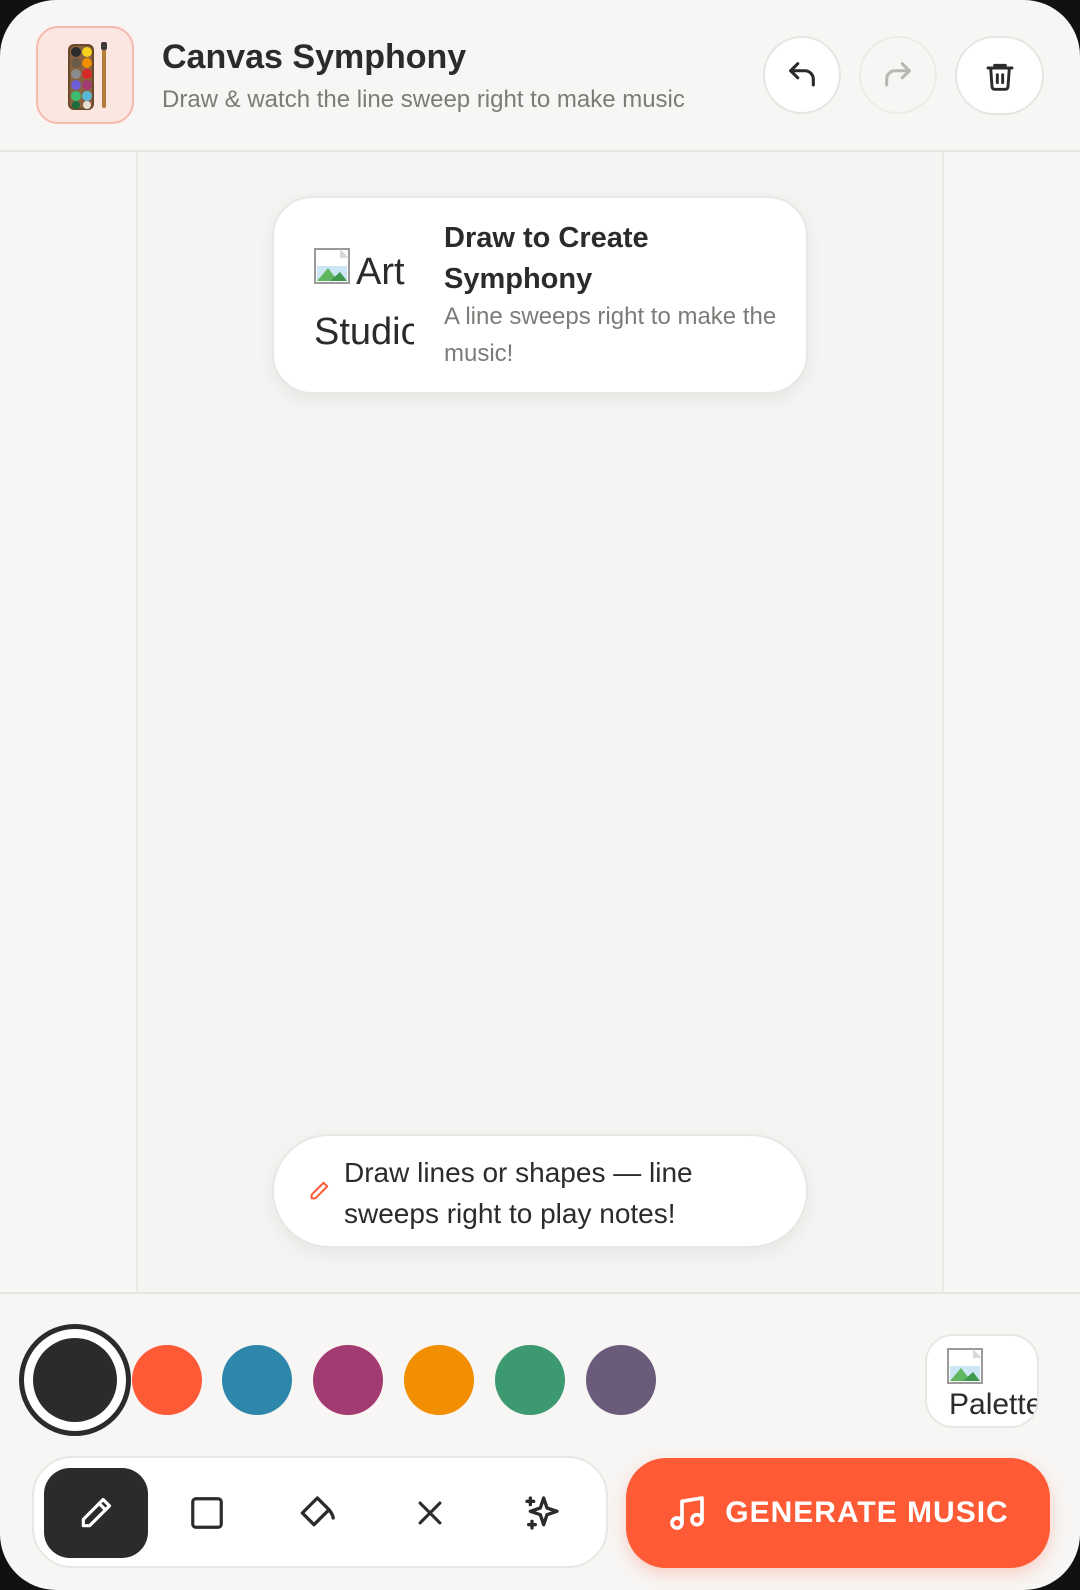  Describe the element at coordinates (867, 1512) in the screenshot. I see `generate-music-label: GENERATE MUSIC` at that location.